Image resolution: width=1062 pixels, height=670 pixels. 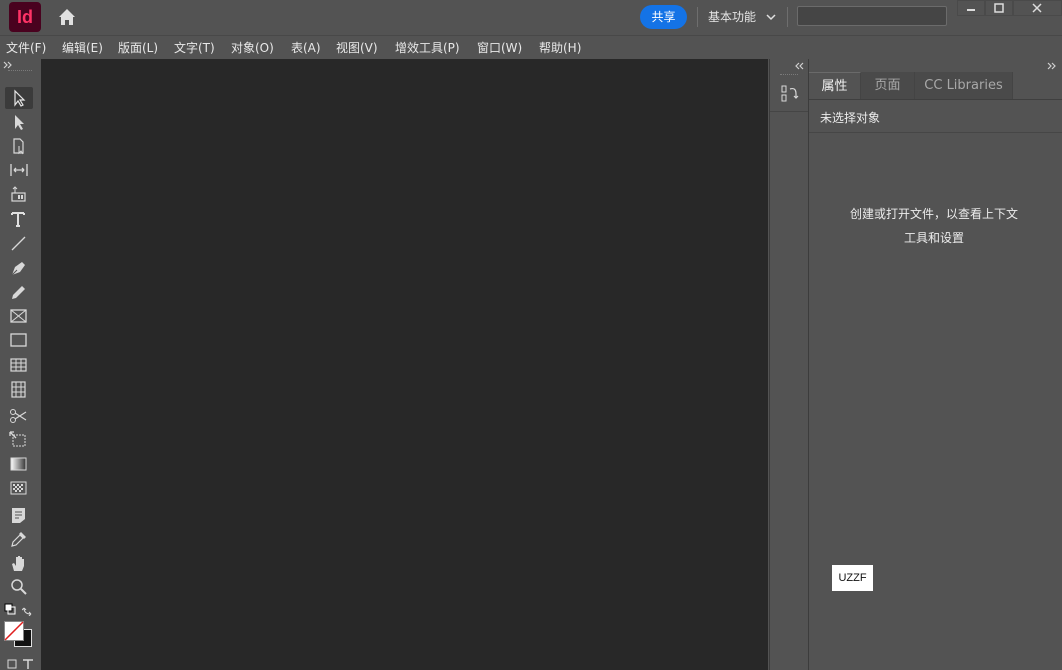 I want to click on close-icon, so click(x=1037, y=8).